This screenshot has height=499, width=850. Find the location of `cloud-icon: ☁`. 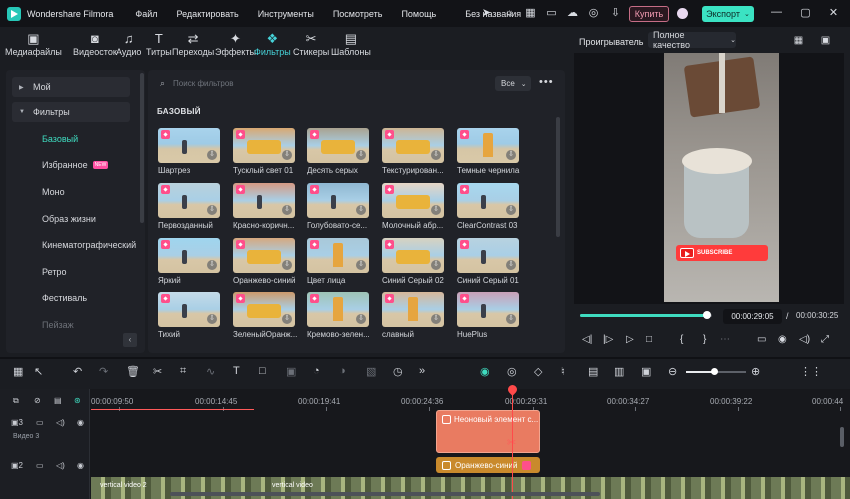

cloud-icon: ☁ is located at coordinates (572, 13).